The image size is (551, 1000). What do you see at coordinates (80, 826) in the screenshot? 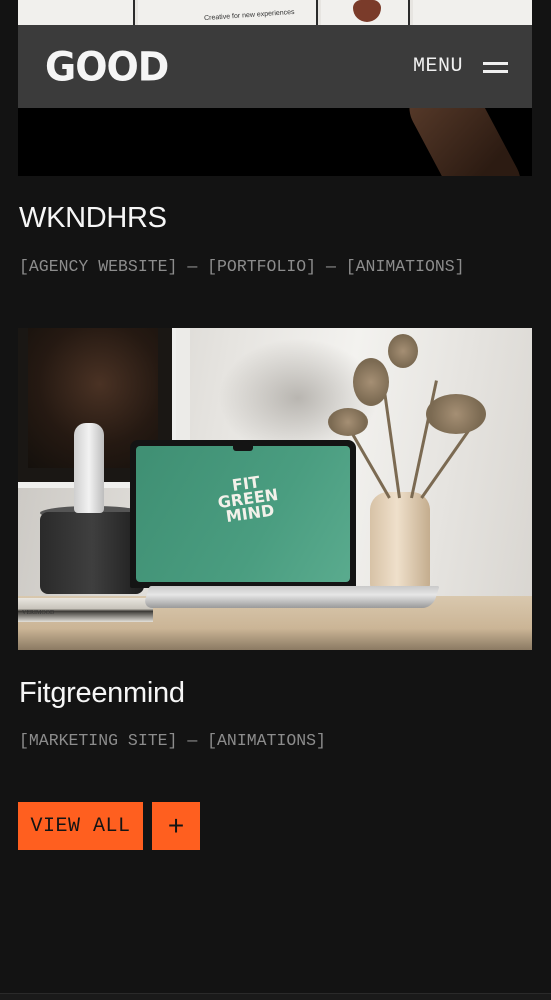
I see `view-all-button: VIEW ALL` at bounding box center [80, 826].